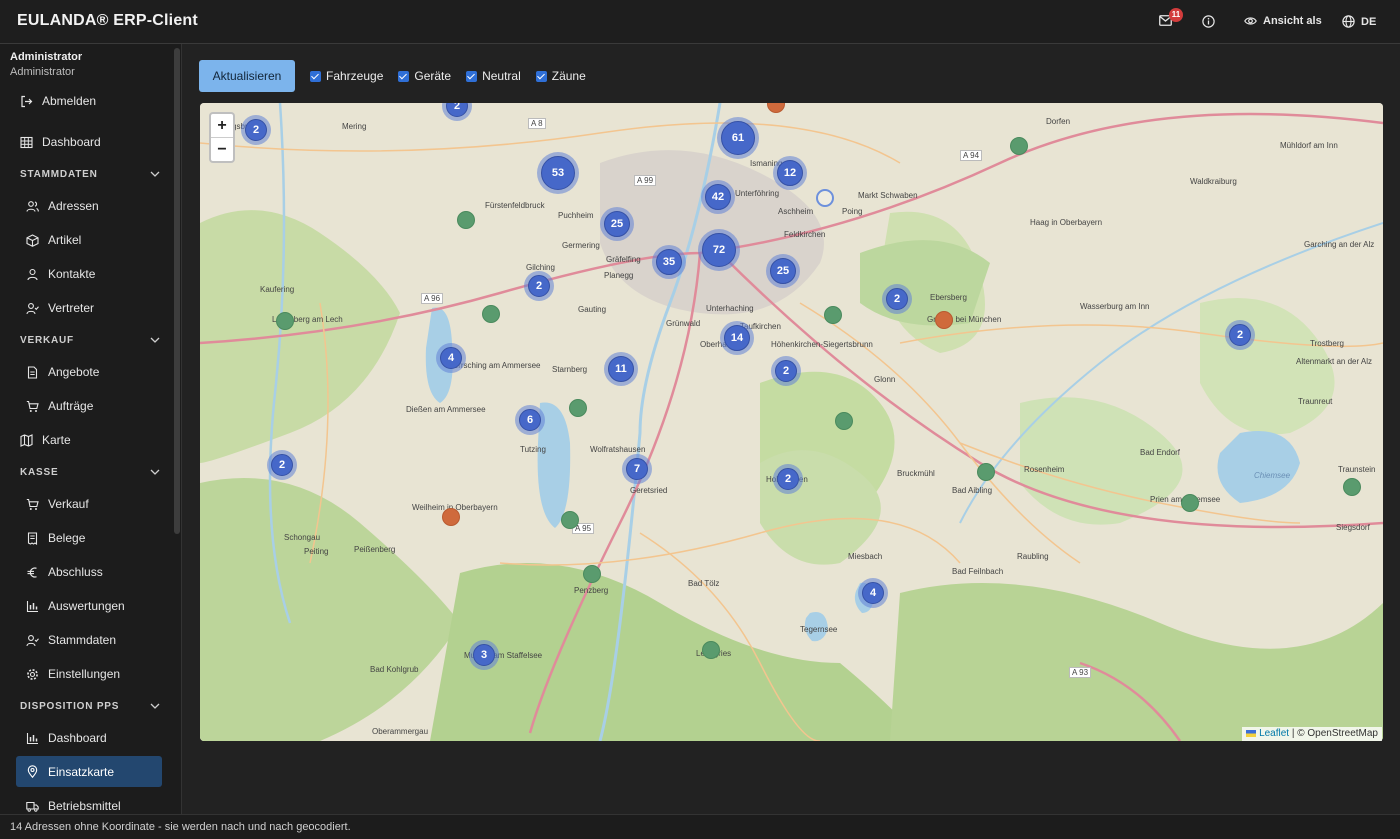 The height and width of the screenshot is (839, 1400). What do you see at coordinates (1309, 145) in the screenshot?
I see `place-label: Mühldorf am Inn` at bounding box center [1309, 145].